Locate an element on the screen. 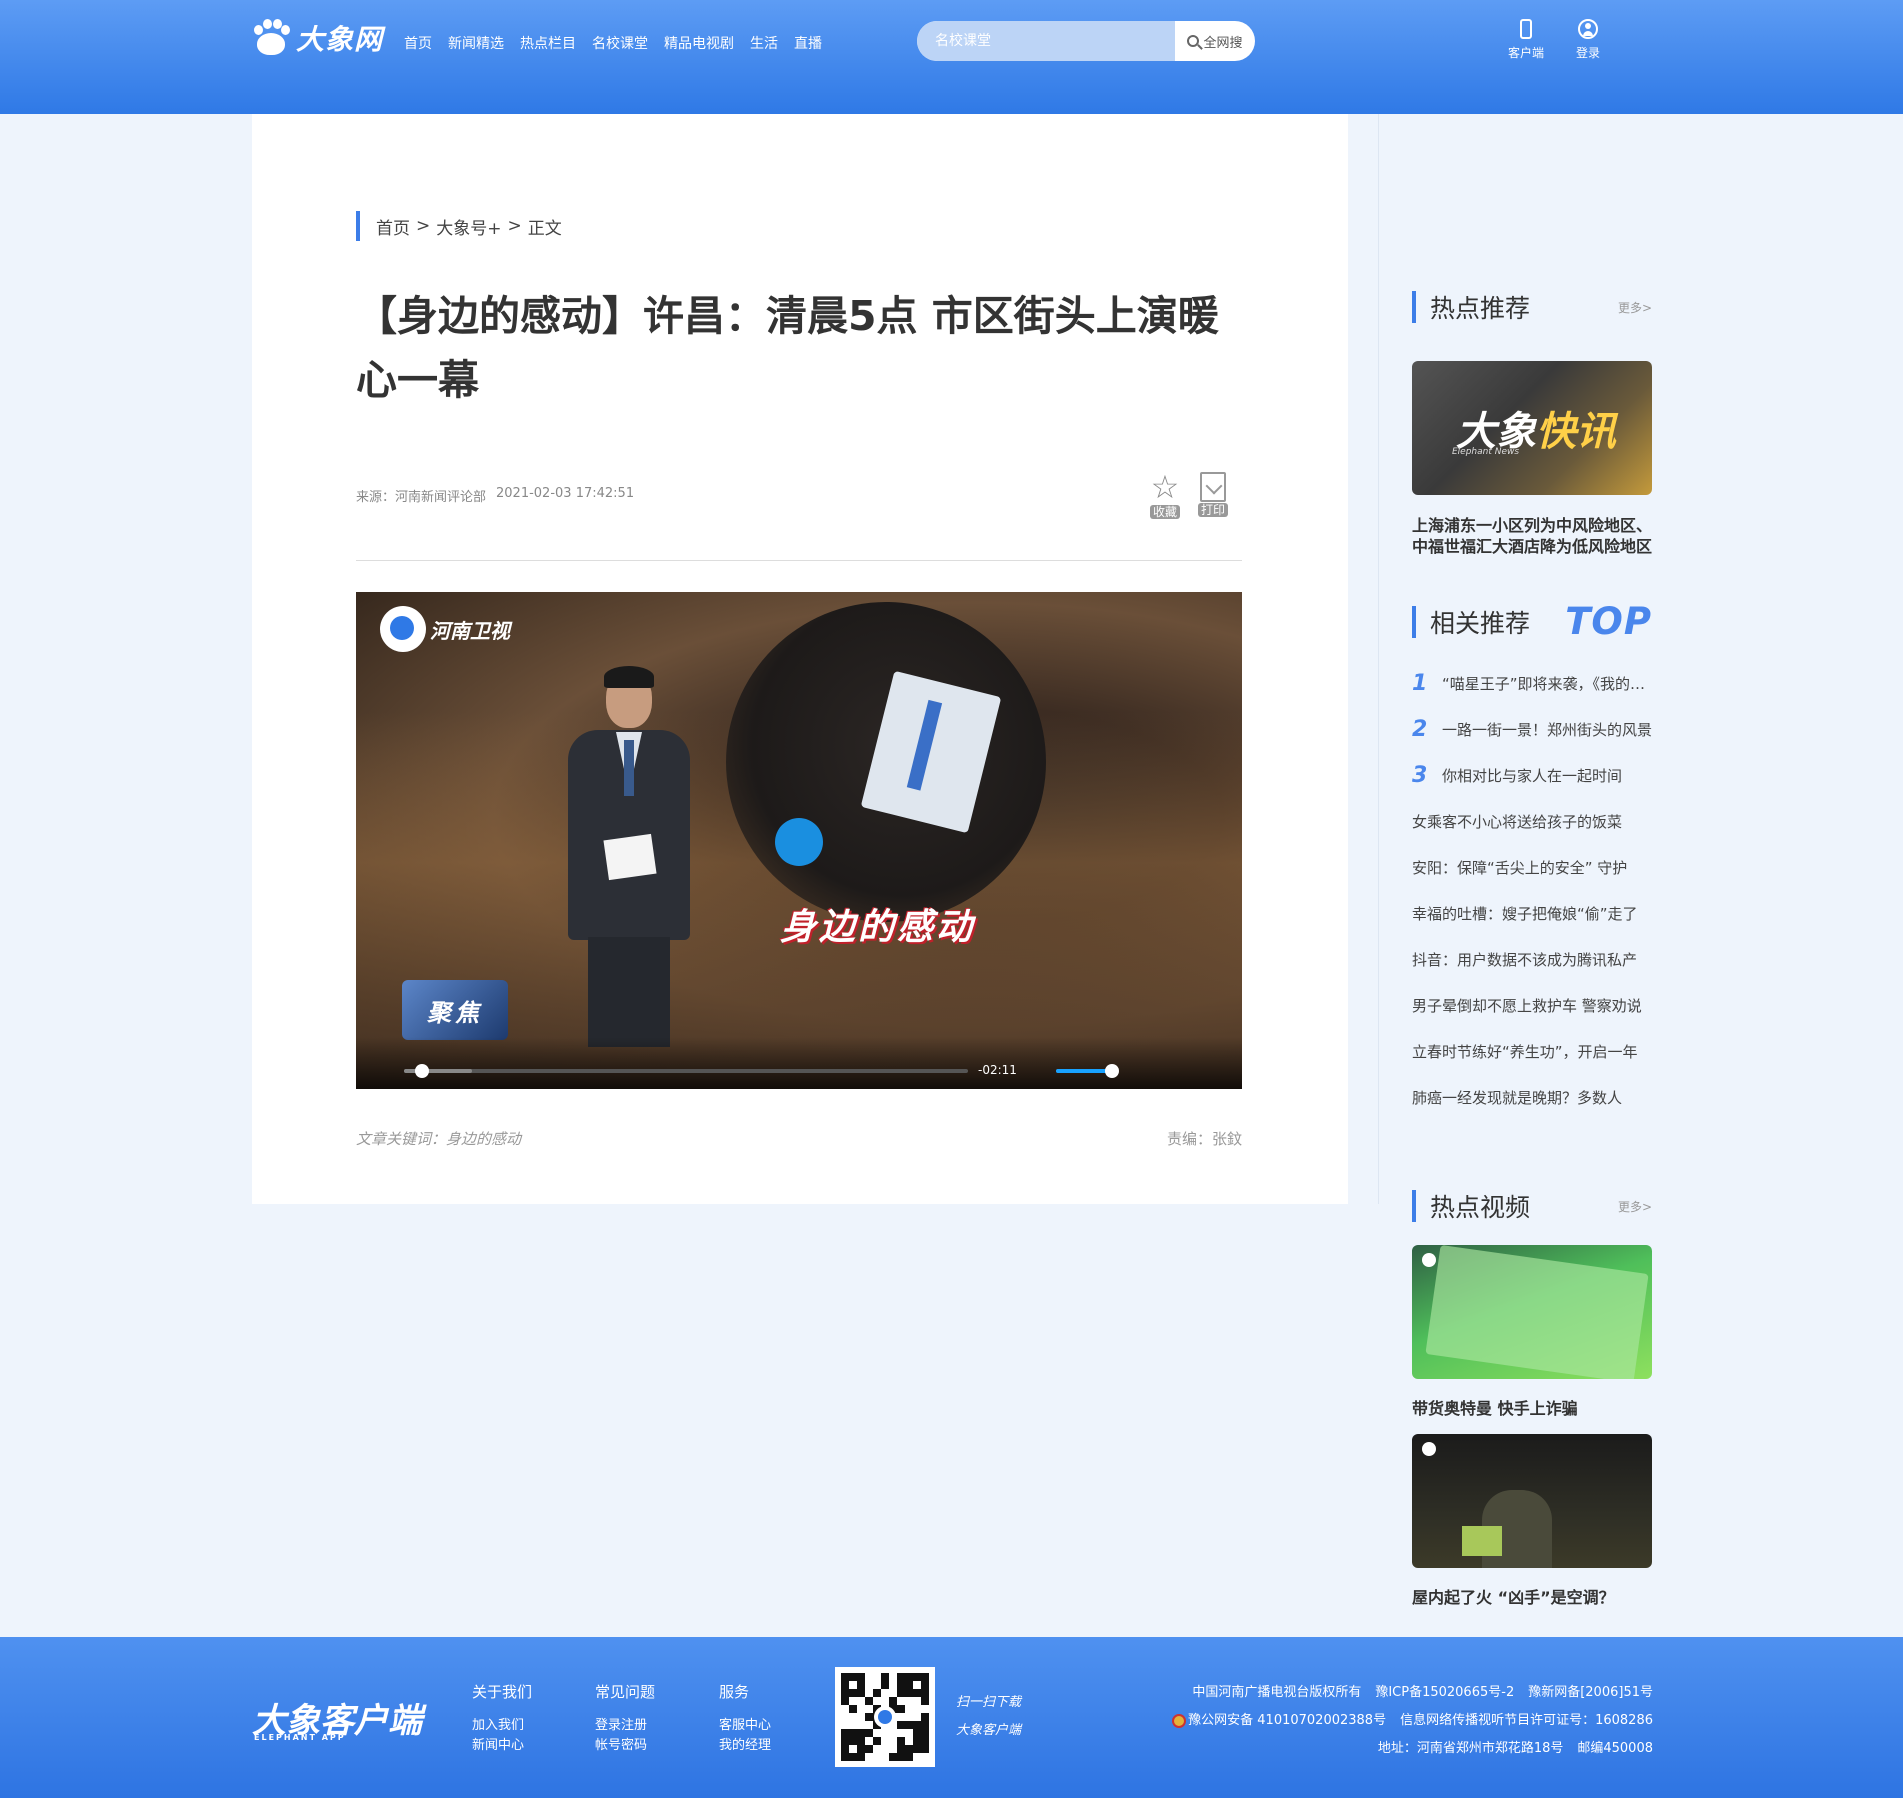  qr-logo-icon is located at coordinates (885, 1717).